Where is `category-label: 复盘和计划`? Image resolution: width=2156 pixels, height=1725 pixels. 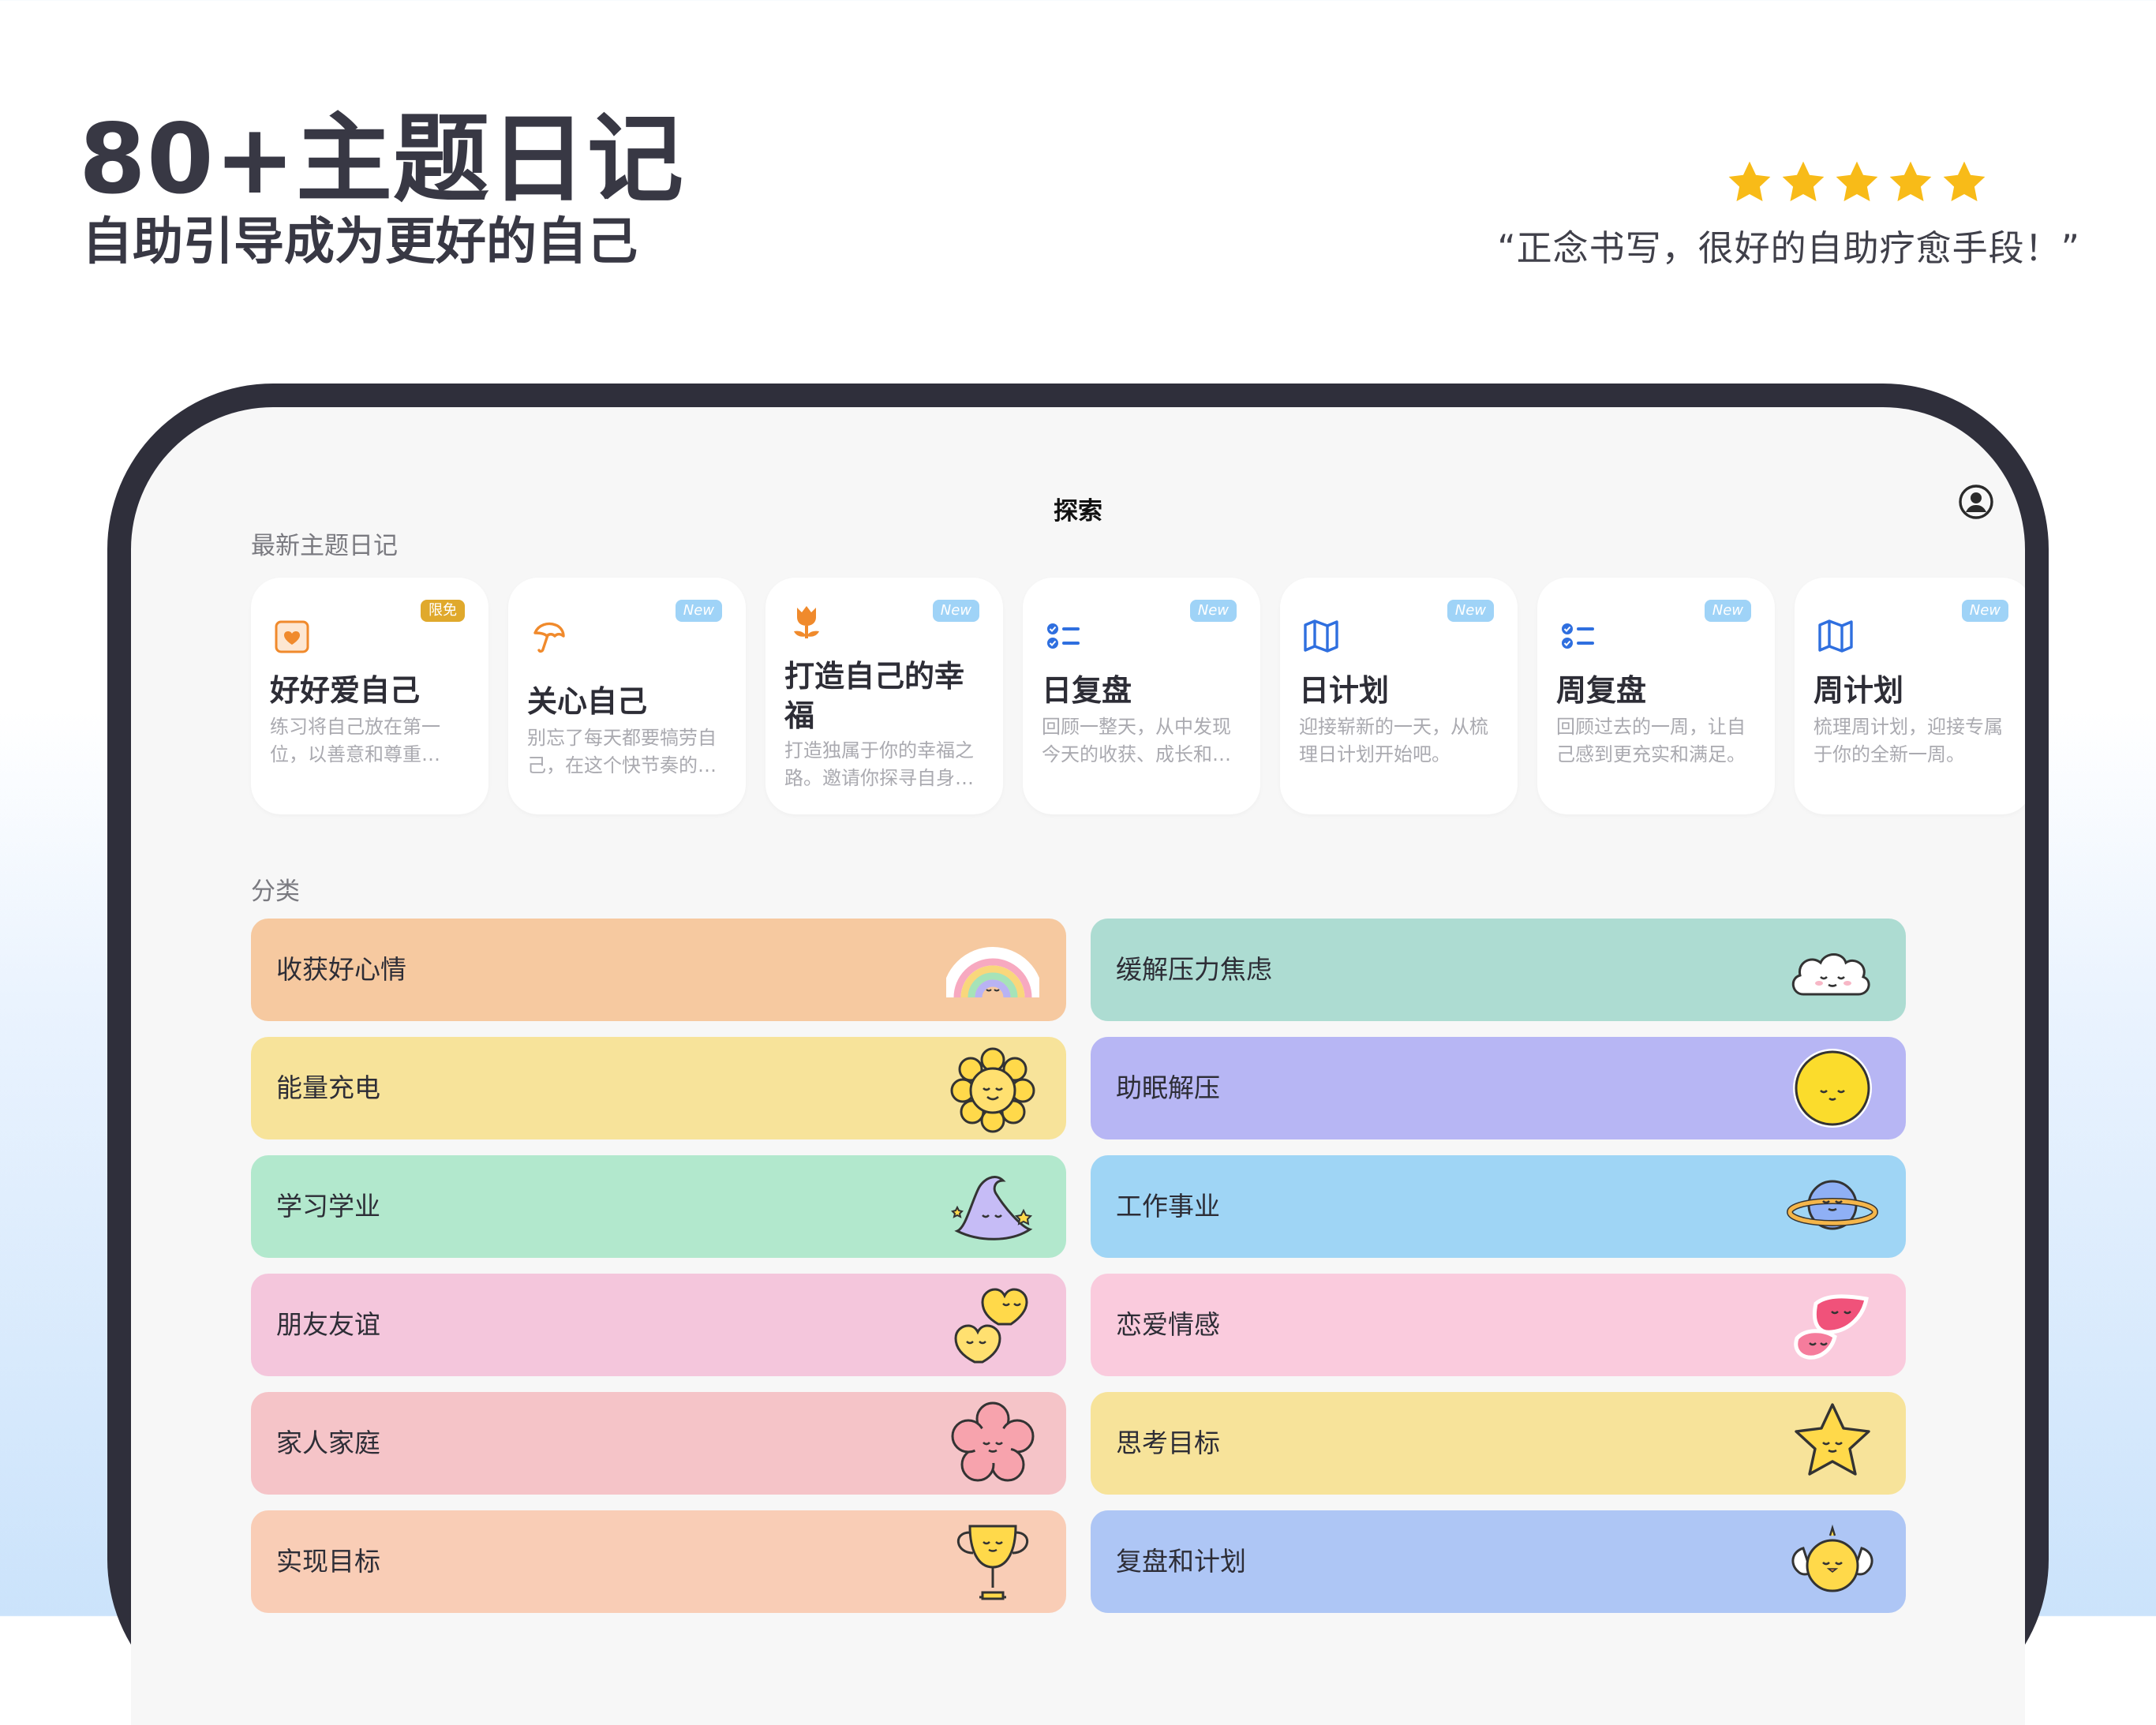 category-label: 复盘和计划 is located at coordinates (1181, 1562).